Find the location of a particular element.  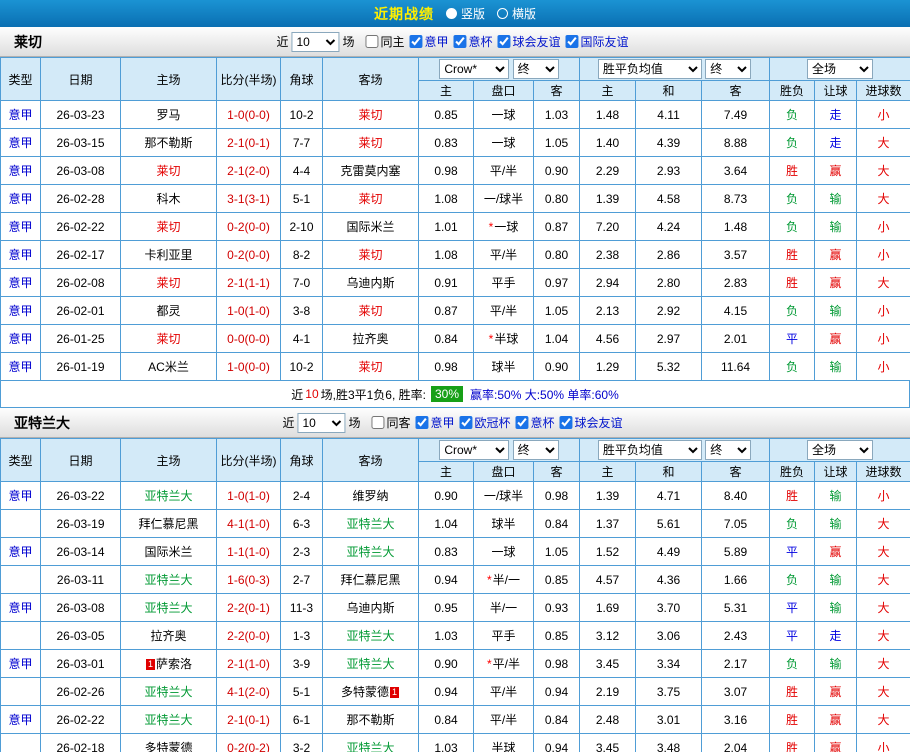

match-score: 2-2(0-1) is located at coordinates (248, 607).